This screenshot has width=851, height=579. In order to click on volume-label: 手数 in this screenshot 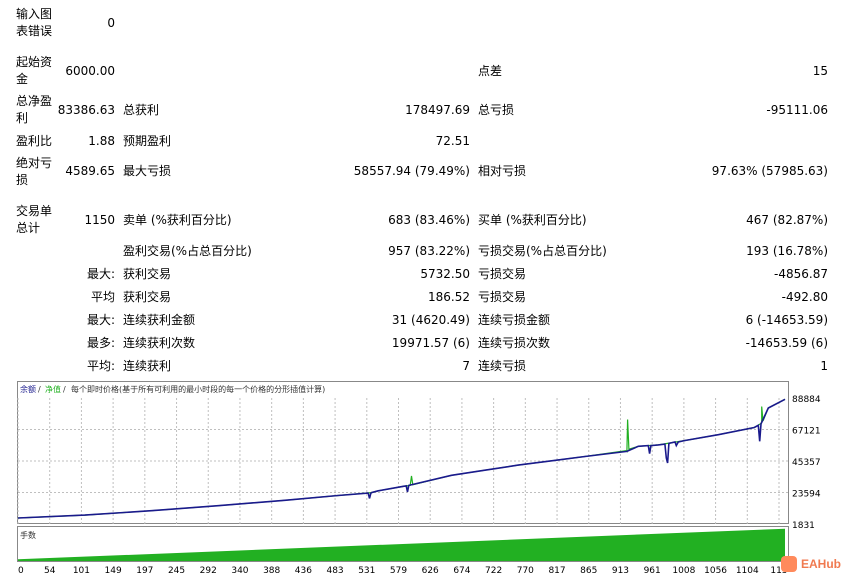, I will do `click(28, 535)`.